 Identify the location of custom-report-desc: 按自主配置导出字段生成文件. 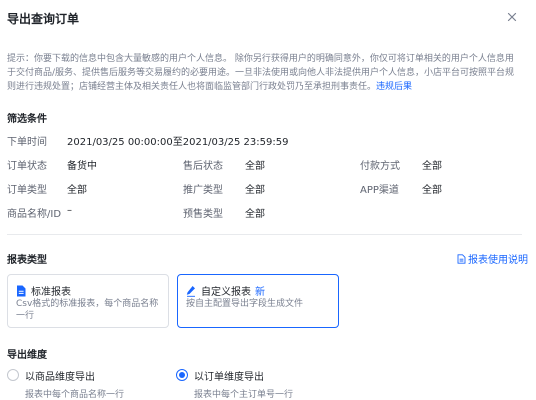
(245, 304).